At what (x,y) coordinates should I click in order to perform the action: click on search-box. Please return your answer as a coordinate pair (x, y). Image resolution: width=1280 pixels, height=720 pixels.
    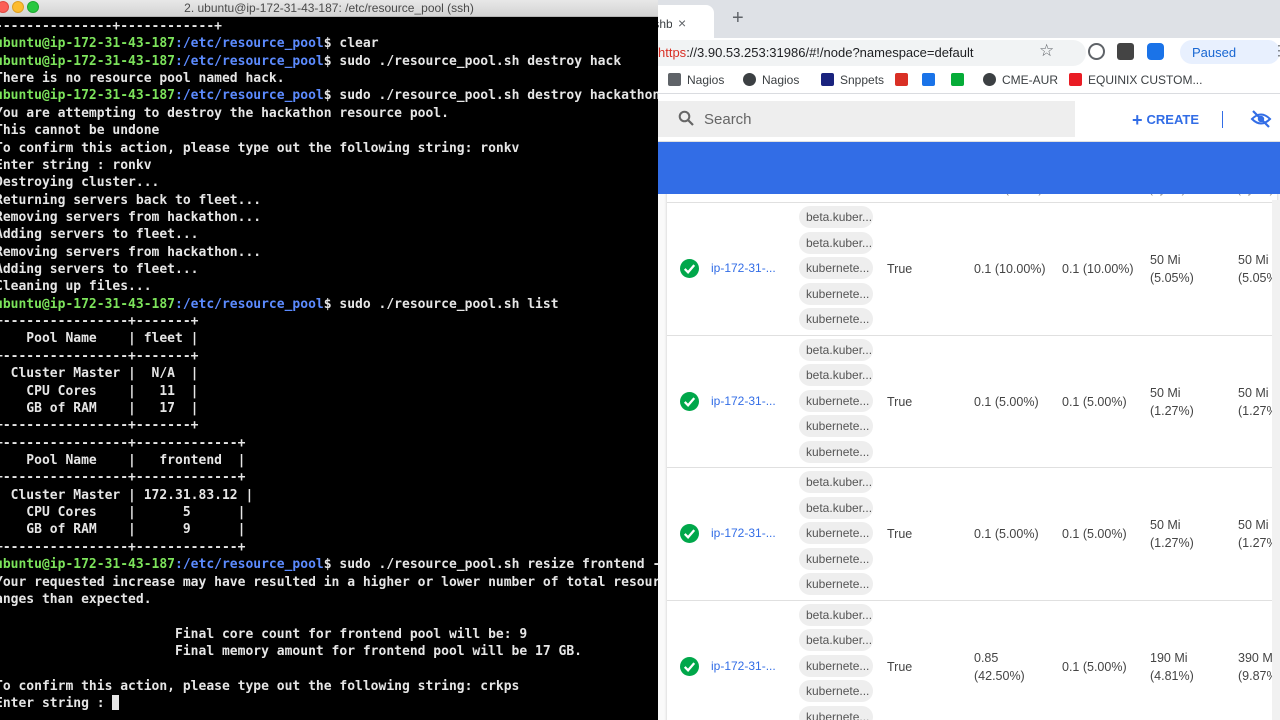
    Looking at the image, I should click on (866, 119).